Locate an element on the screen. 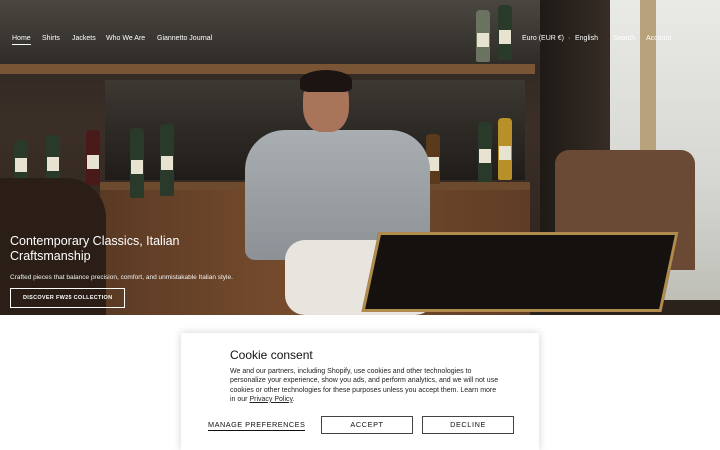 The height and width of the screenshot is (450, 720). language-selector: English is located at coordinates (586, 38).